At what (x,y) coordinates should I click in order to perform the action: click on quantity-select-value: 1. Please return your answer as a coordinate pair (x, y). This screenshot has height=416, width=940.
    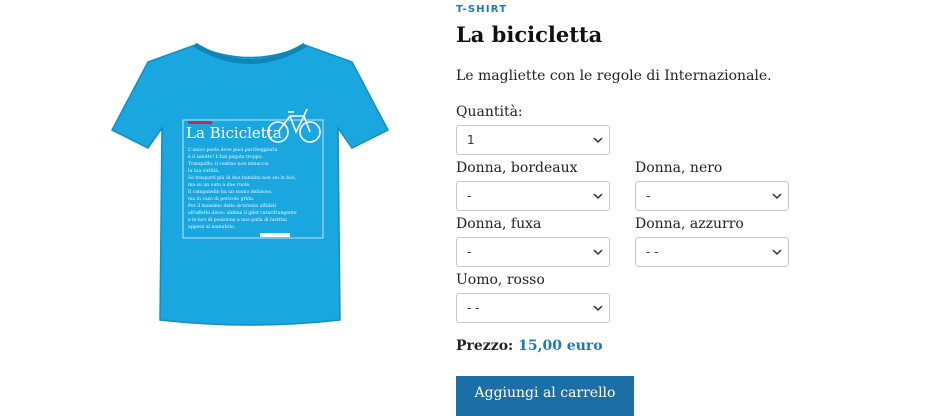
    Looking at the image, I should click on (471, 140).